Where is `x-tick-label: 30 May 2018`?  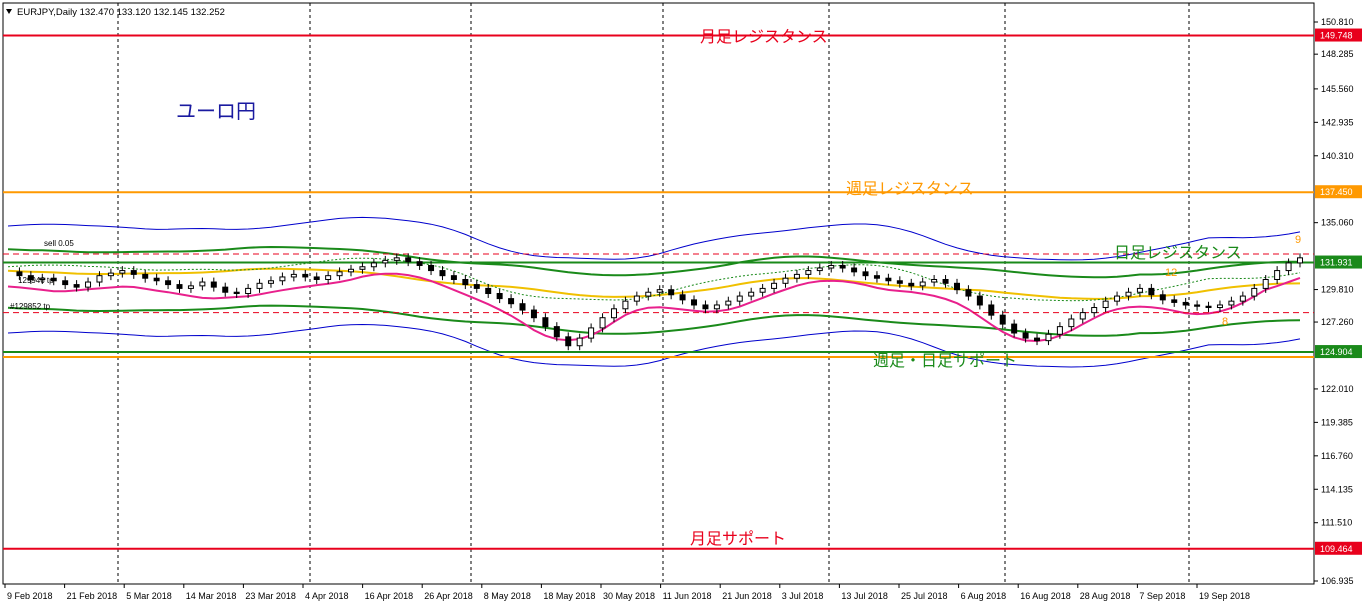
x-tick-label: 30 May 2018 is located at coordinates (629, 596).